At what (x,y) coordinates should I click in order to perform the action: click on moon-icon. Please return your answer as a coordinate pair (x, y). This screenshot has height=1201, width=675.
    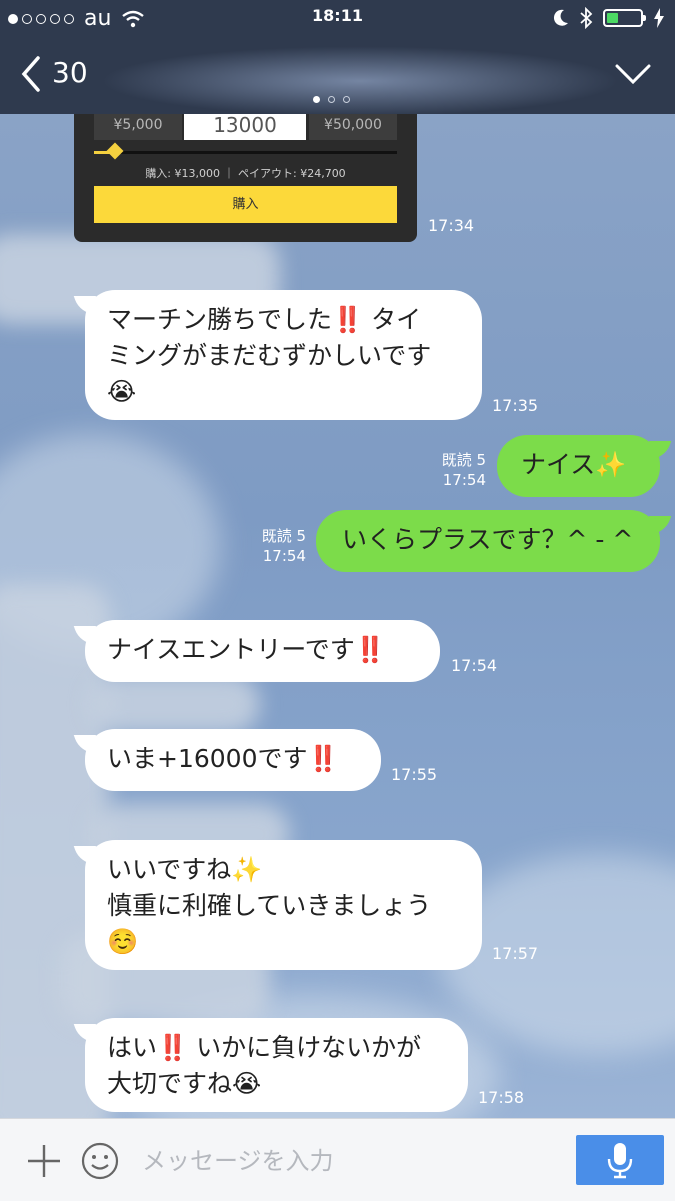
    Looking at the image, I should click on (560, 17).